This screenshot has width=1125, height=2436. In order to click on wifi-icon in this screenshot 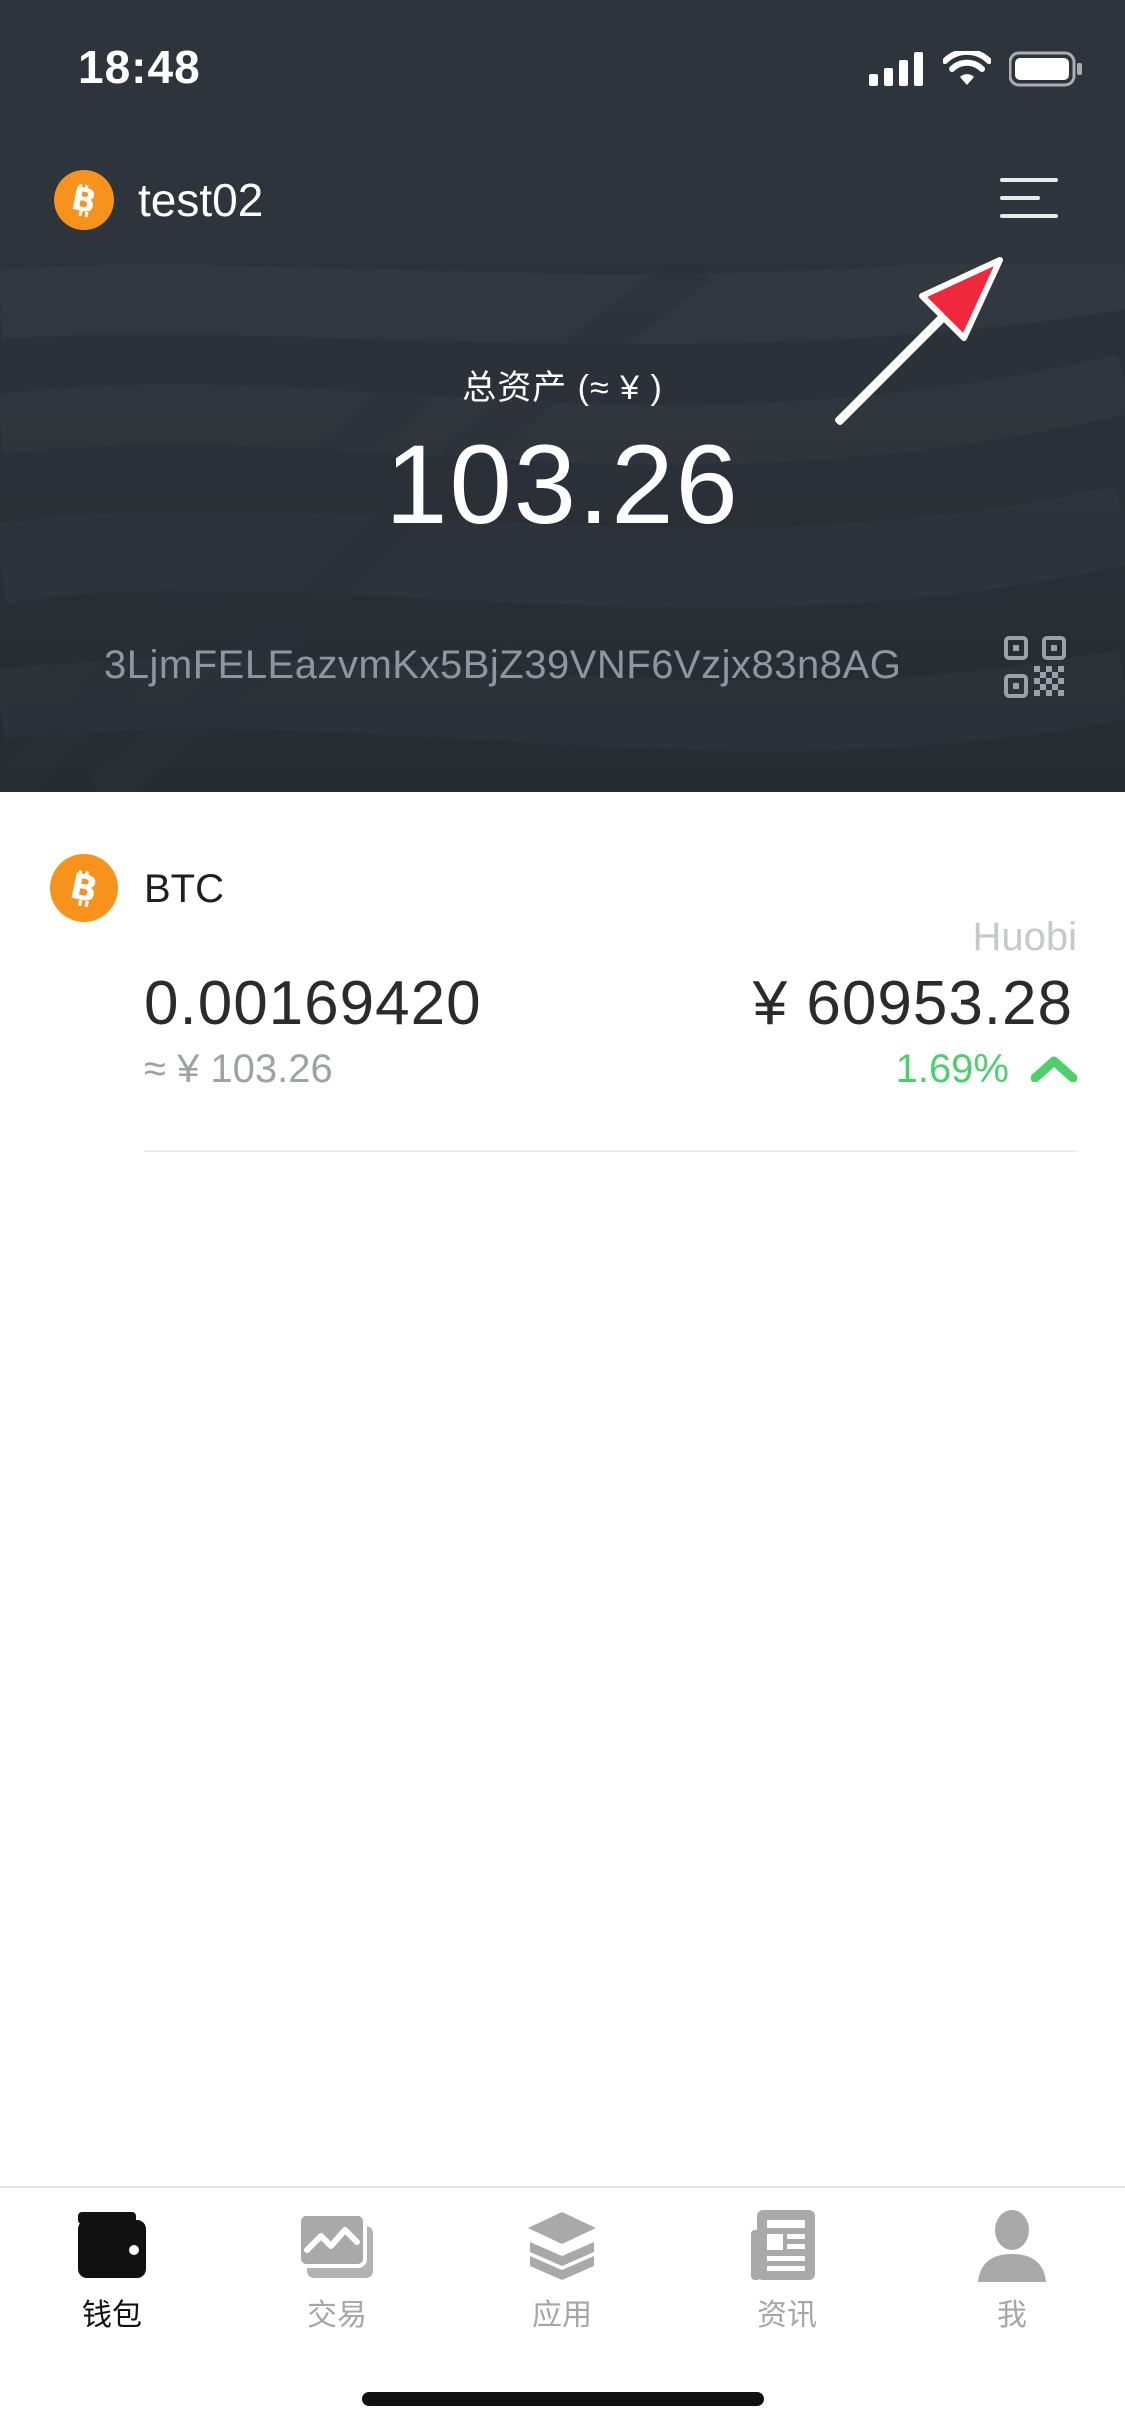, I will do `click(967, 68)`.